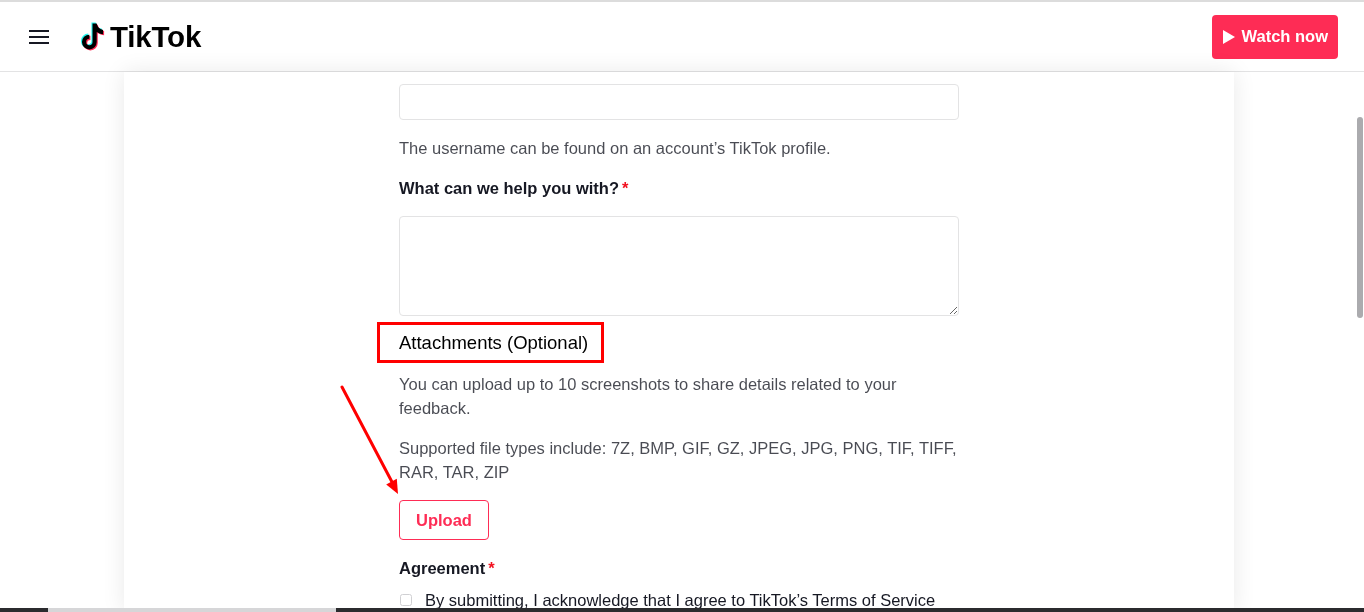 The height and width of the screenshot is (612, 1364). Describe the element at coordinates (678, 460) in the screenshot. I see `description-text: Supported file types include: 7Z, BMP, GIF, GZ, JPEG, JPG, PNG, TIF, TIFF, RAR, TAR, ZIP` at that location.